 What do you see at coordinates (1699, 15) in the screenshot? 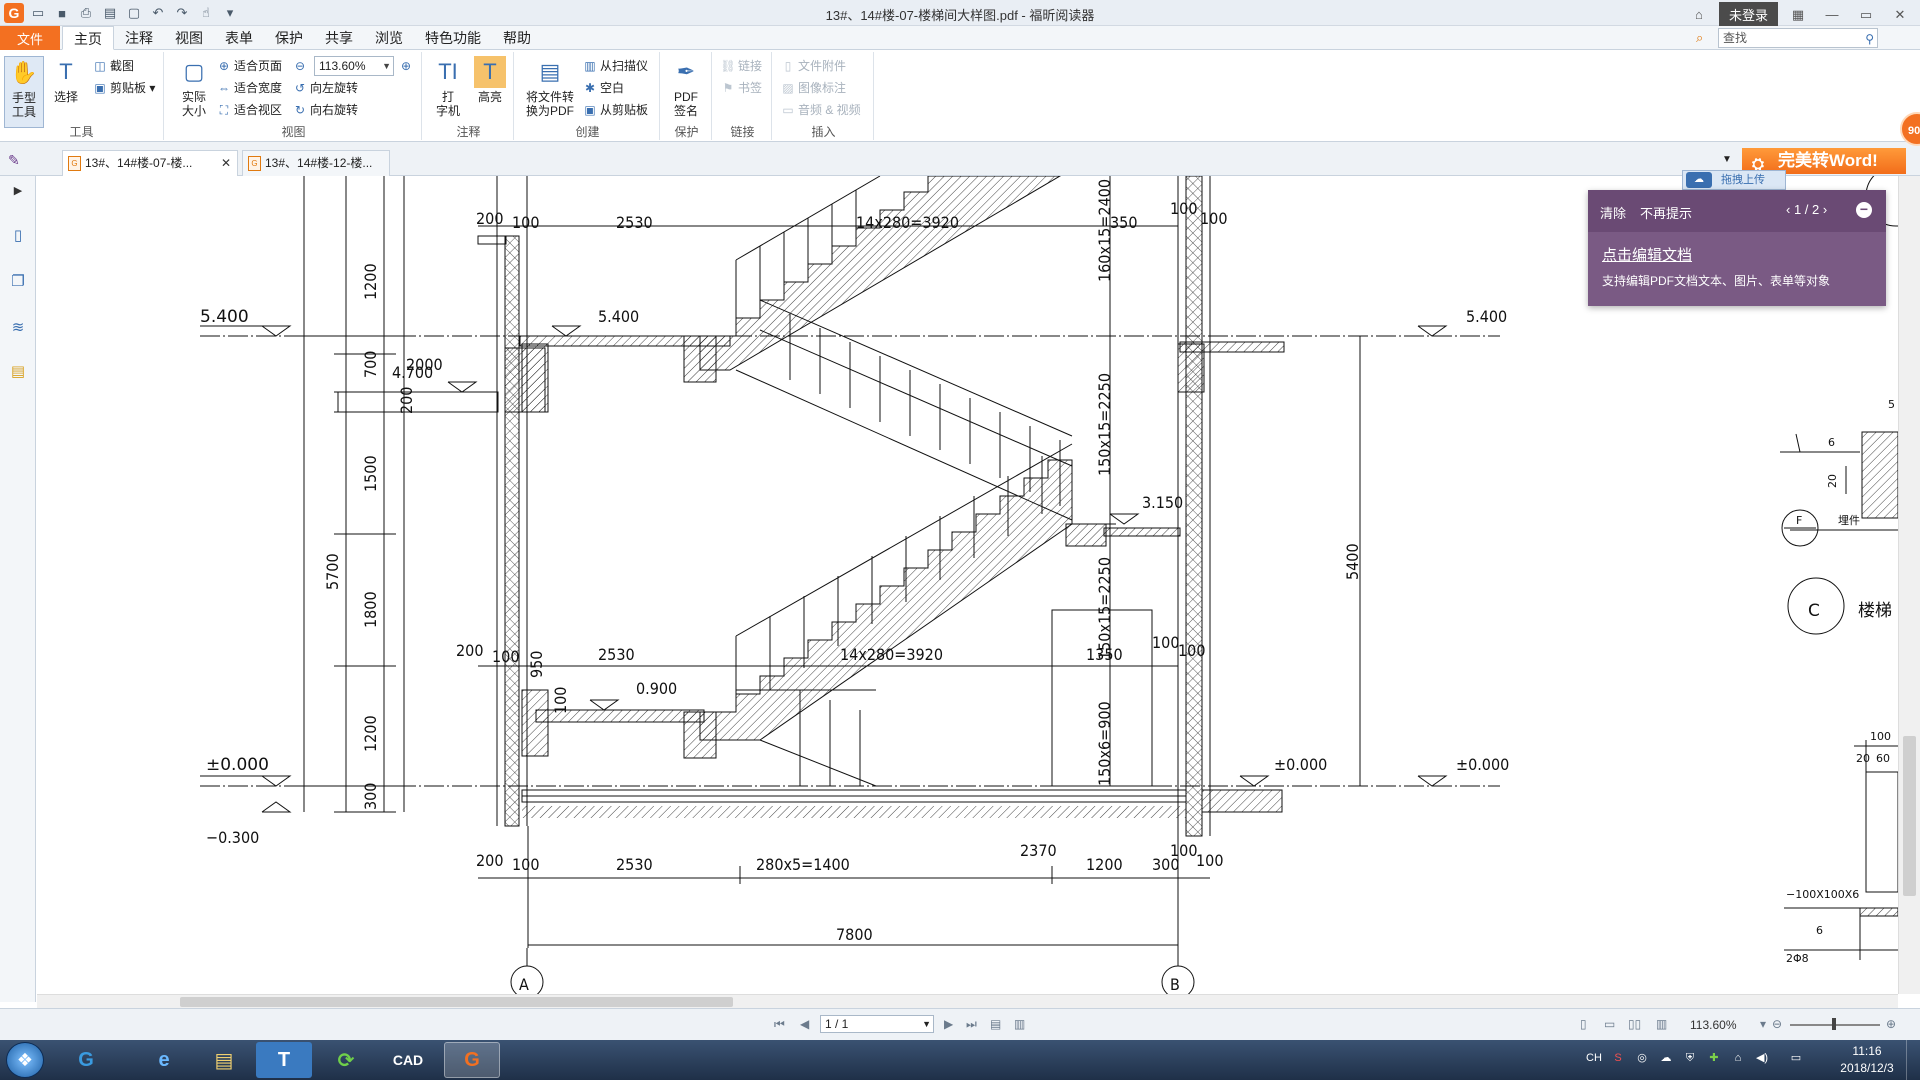
I see `skin-icon: ⌂` at bounding box center [1699, 15].